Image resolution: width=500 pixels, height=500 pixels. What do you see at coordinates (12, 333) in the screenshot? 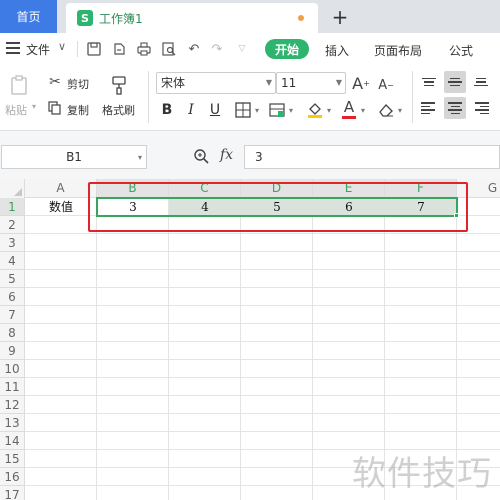
I see `row-header-8: 8` at bounding box center [12, 333].